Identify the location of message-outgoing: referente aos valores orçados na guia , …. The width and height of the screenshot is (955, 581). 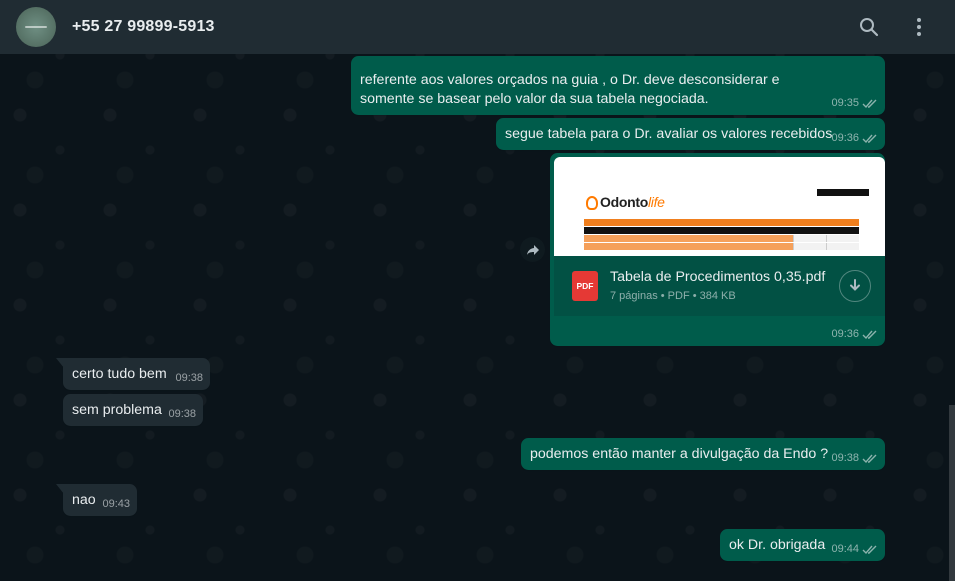
(618, 85).